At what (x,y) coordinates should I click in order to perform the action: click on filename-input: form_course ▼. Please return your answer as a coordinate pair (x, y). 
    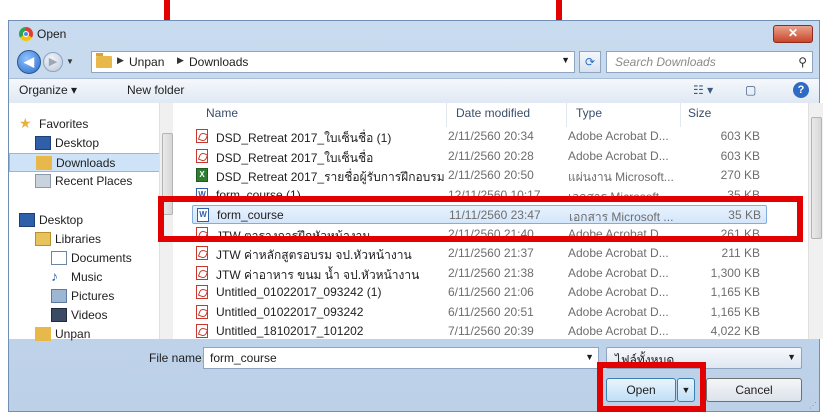
    Looking at the image, I should click on (401, 358).